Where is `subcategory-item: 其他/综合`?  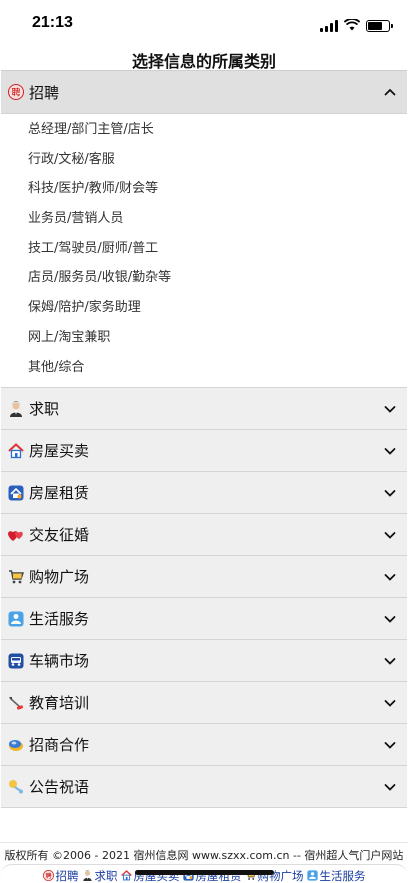
subcategory-item: 其他/综合 is located at coordinates (204, 368).